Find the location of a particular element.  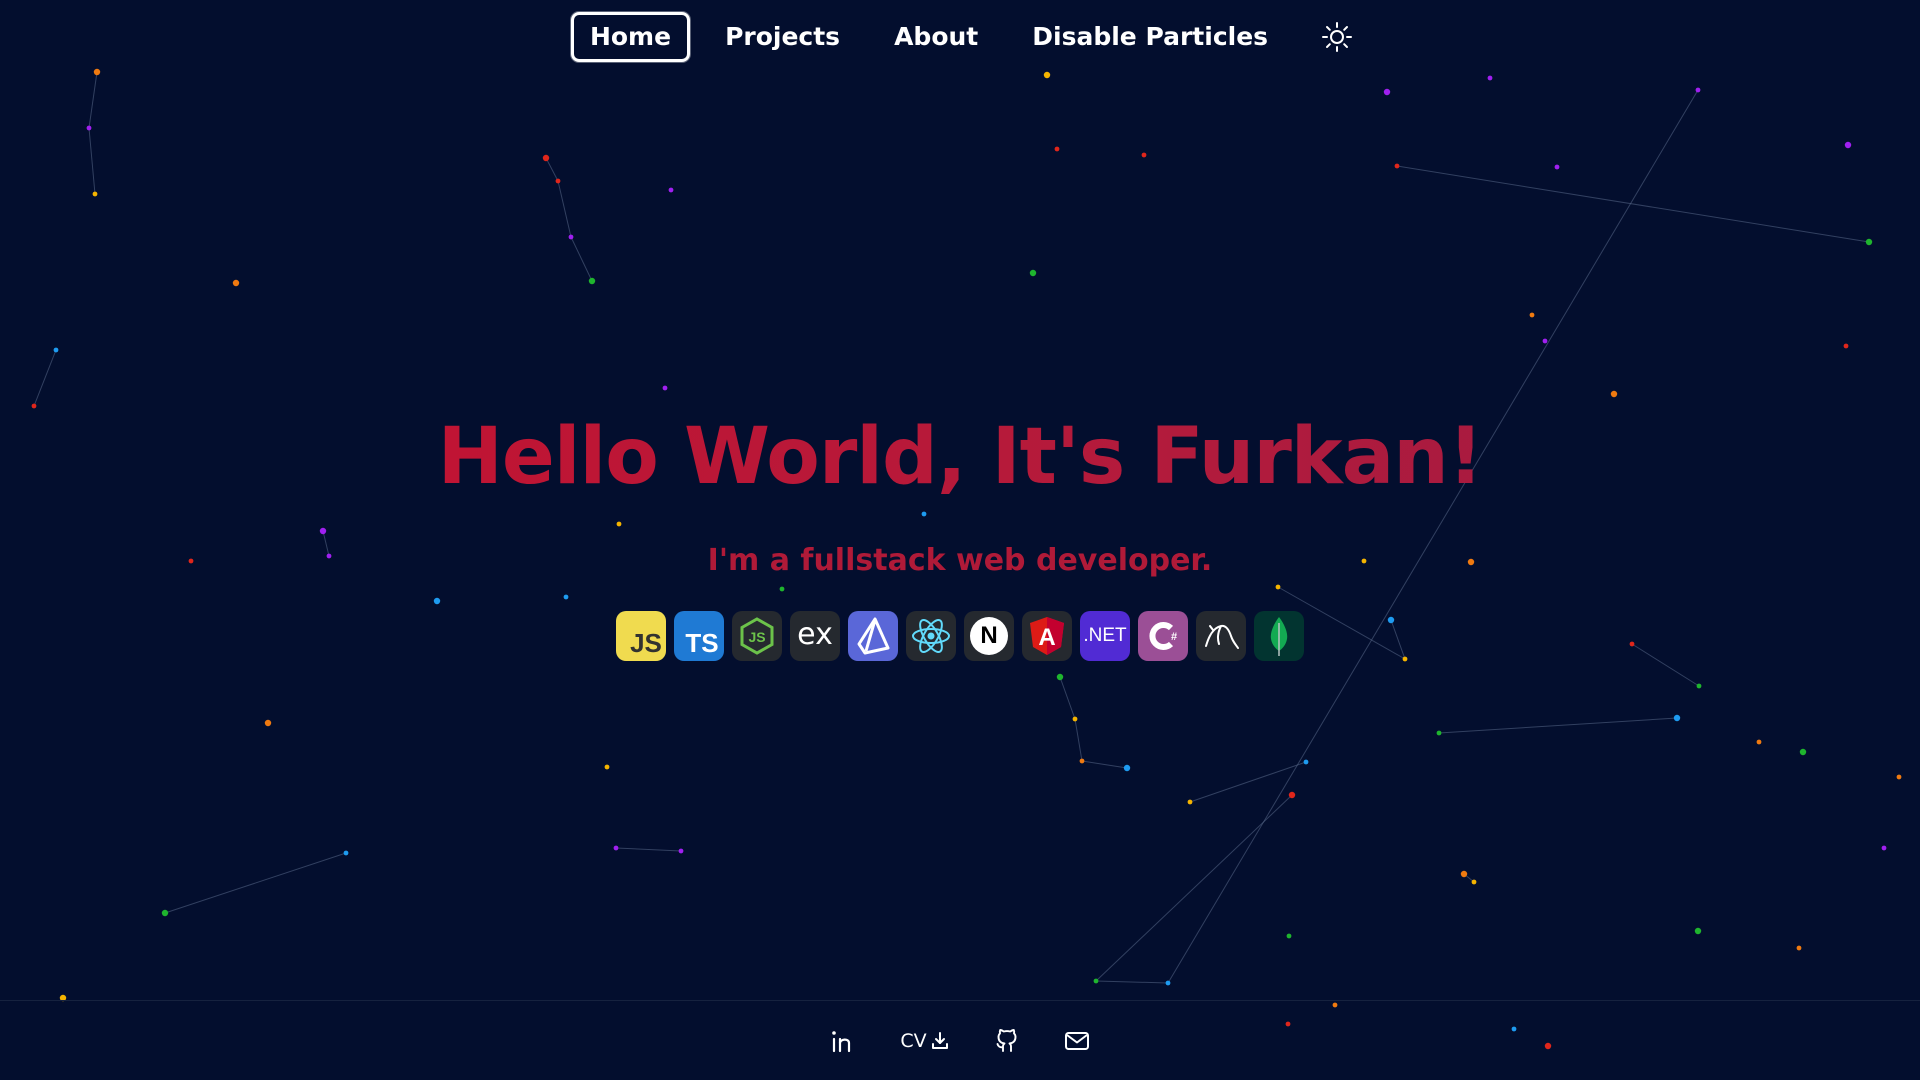

footer: CV is located at coordinates (960, 1040).